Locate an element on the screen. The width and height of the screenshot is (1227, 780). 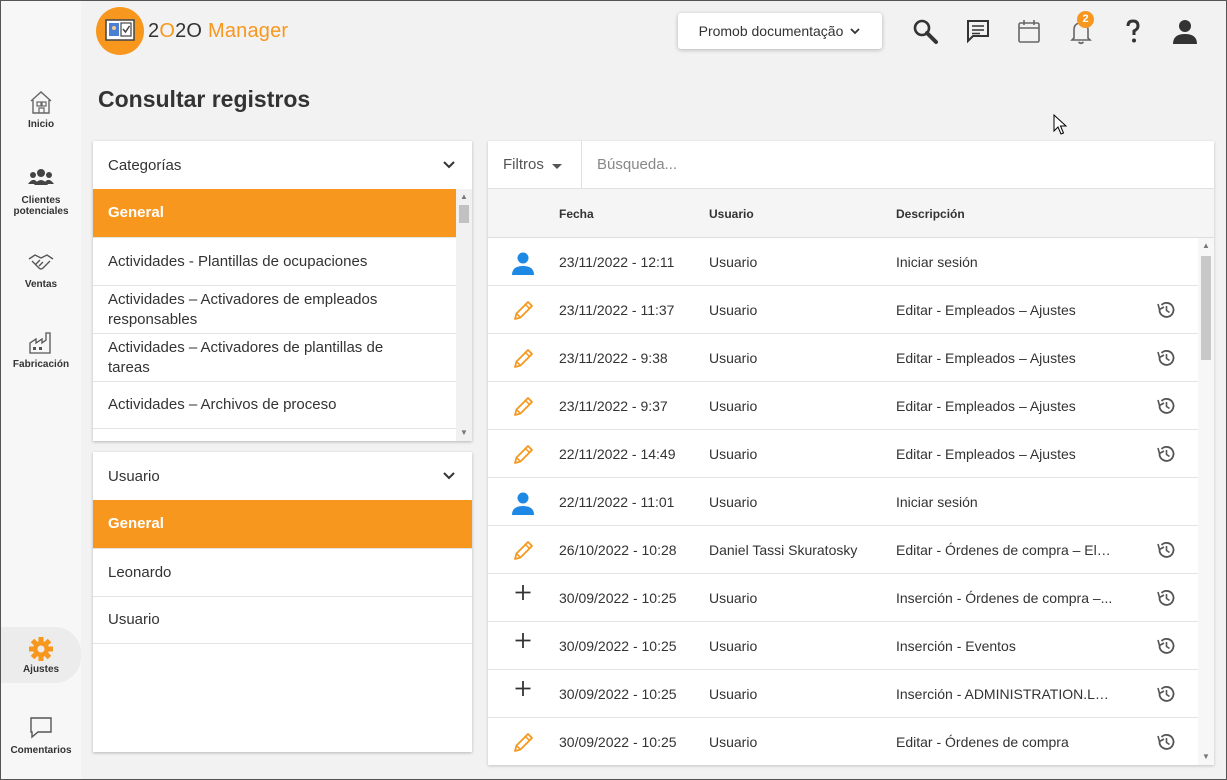
notification-badge: 2 is located at coordinates (1085, 19).